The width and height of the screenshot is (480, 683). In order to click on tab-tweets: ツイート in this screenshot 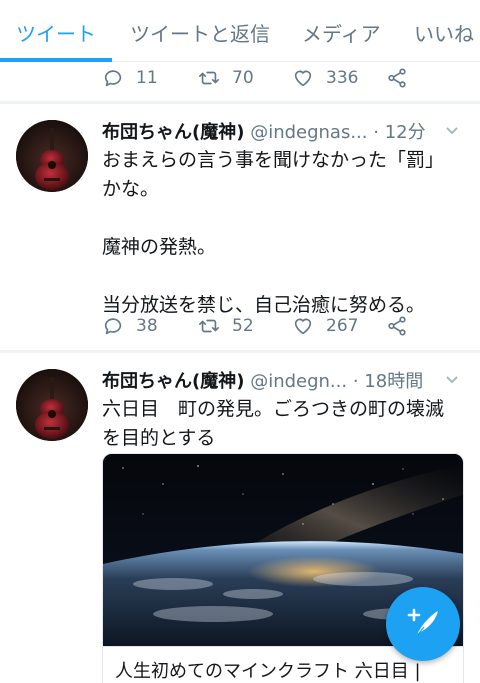, I will do `click(56, 32)`.